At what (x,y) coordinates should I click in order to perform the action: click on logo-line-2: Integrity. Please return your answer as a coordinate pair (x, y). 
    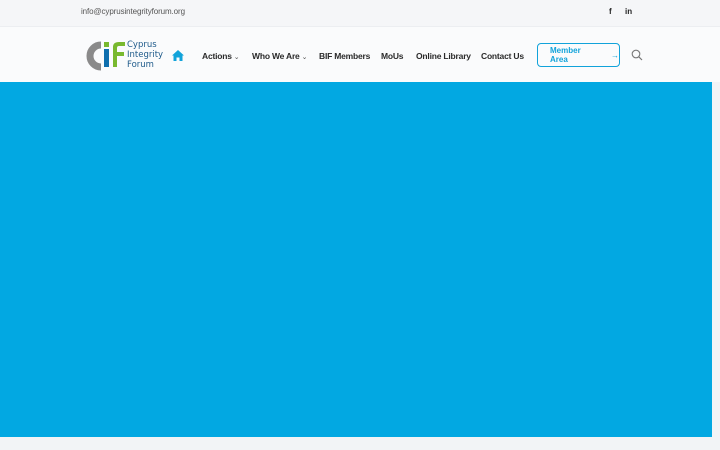
    Looking at the image, I should click on (145, 55).